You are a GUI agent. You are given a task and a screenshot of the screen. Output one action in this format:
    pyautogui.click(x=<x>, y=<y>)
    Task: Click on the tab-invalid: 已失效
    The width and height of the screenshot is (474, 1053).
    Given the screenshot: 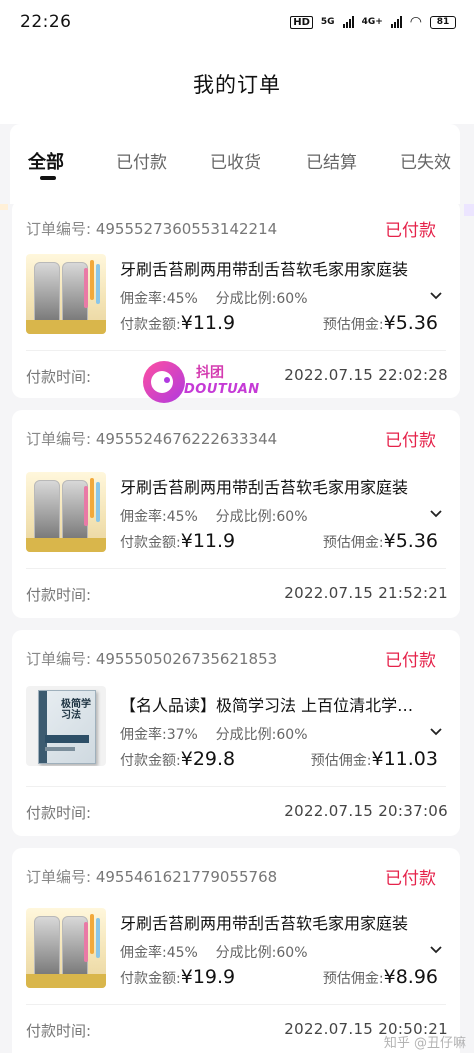 What is the action you would take?
    pyautogui.click(x=425, y=160)
    